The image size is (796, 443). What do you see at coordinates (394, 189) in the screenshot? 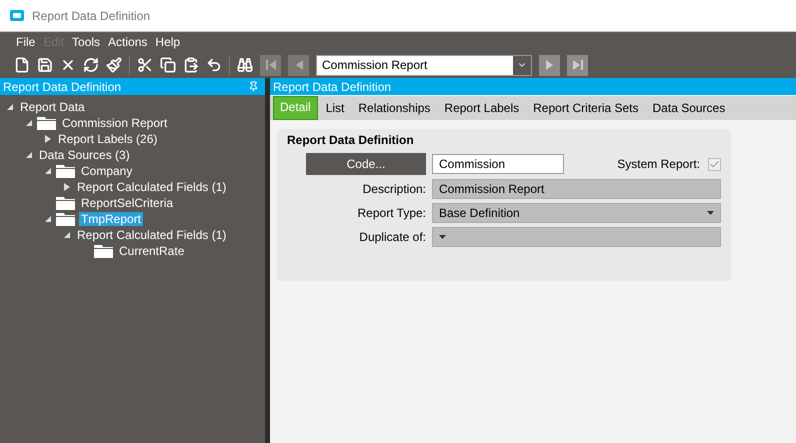
I see `field-label: Description:` at bounding box center [394, 189].